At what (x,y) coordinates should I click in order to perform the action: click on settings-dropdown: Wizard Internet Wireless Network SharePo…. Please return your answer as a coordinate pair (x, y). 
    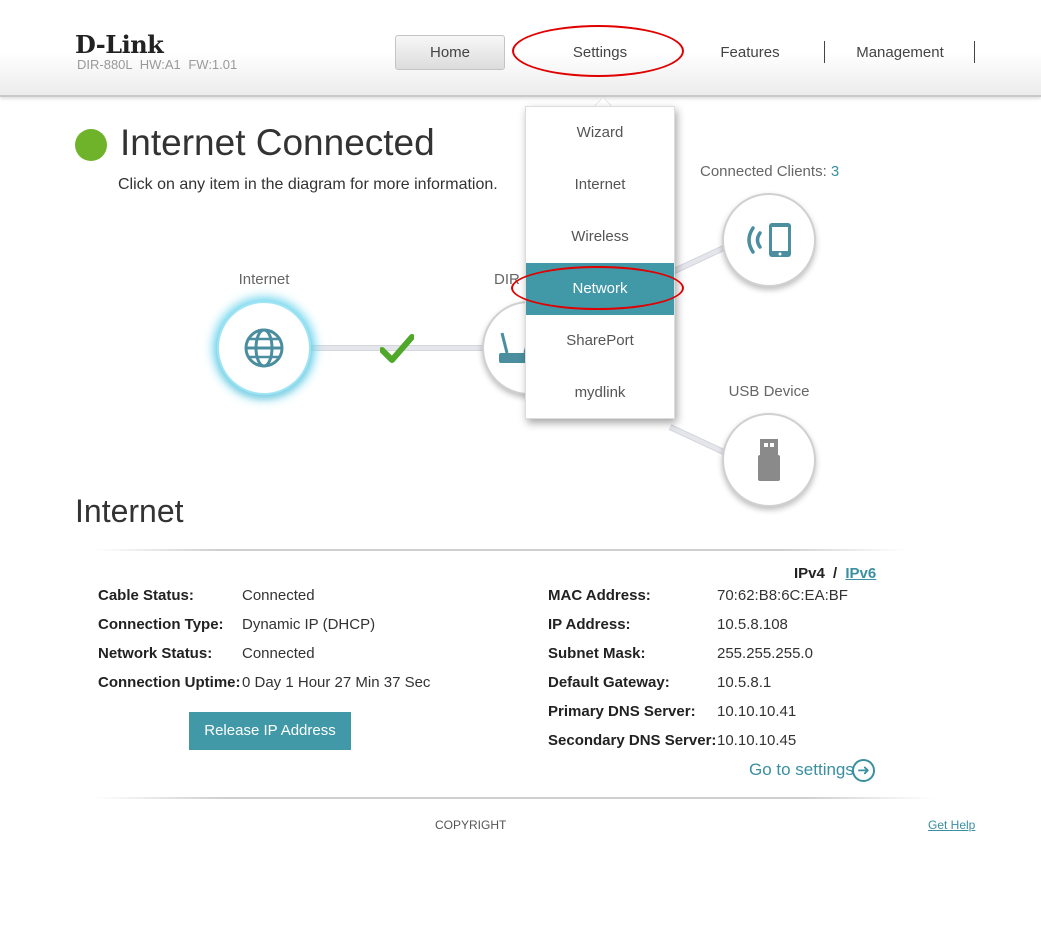
    Looking at the image, I should click on (600, 262).